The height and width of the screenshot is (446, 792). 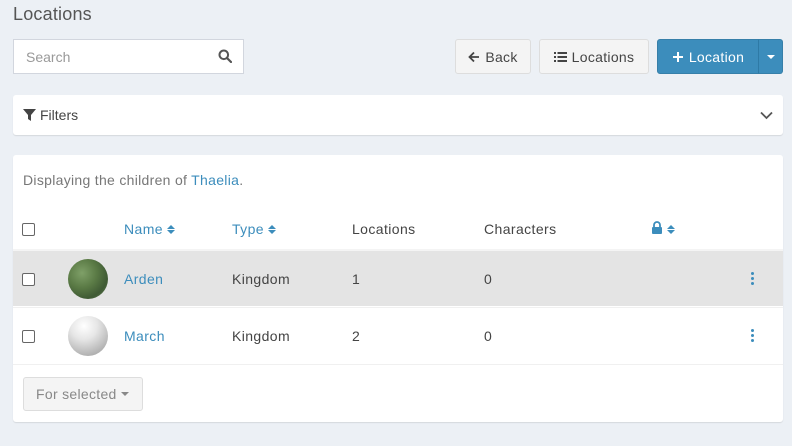 I want to click on column-header-characters: Characters, so click(x=520, y=229).